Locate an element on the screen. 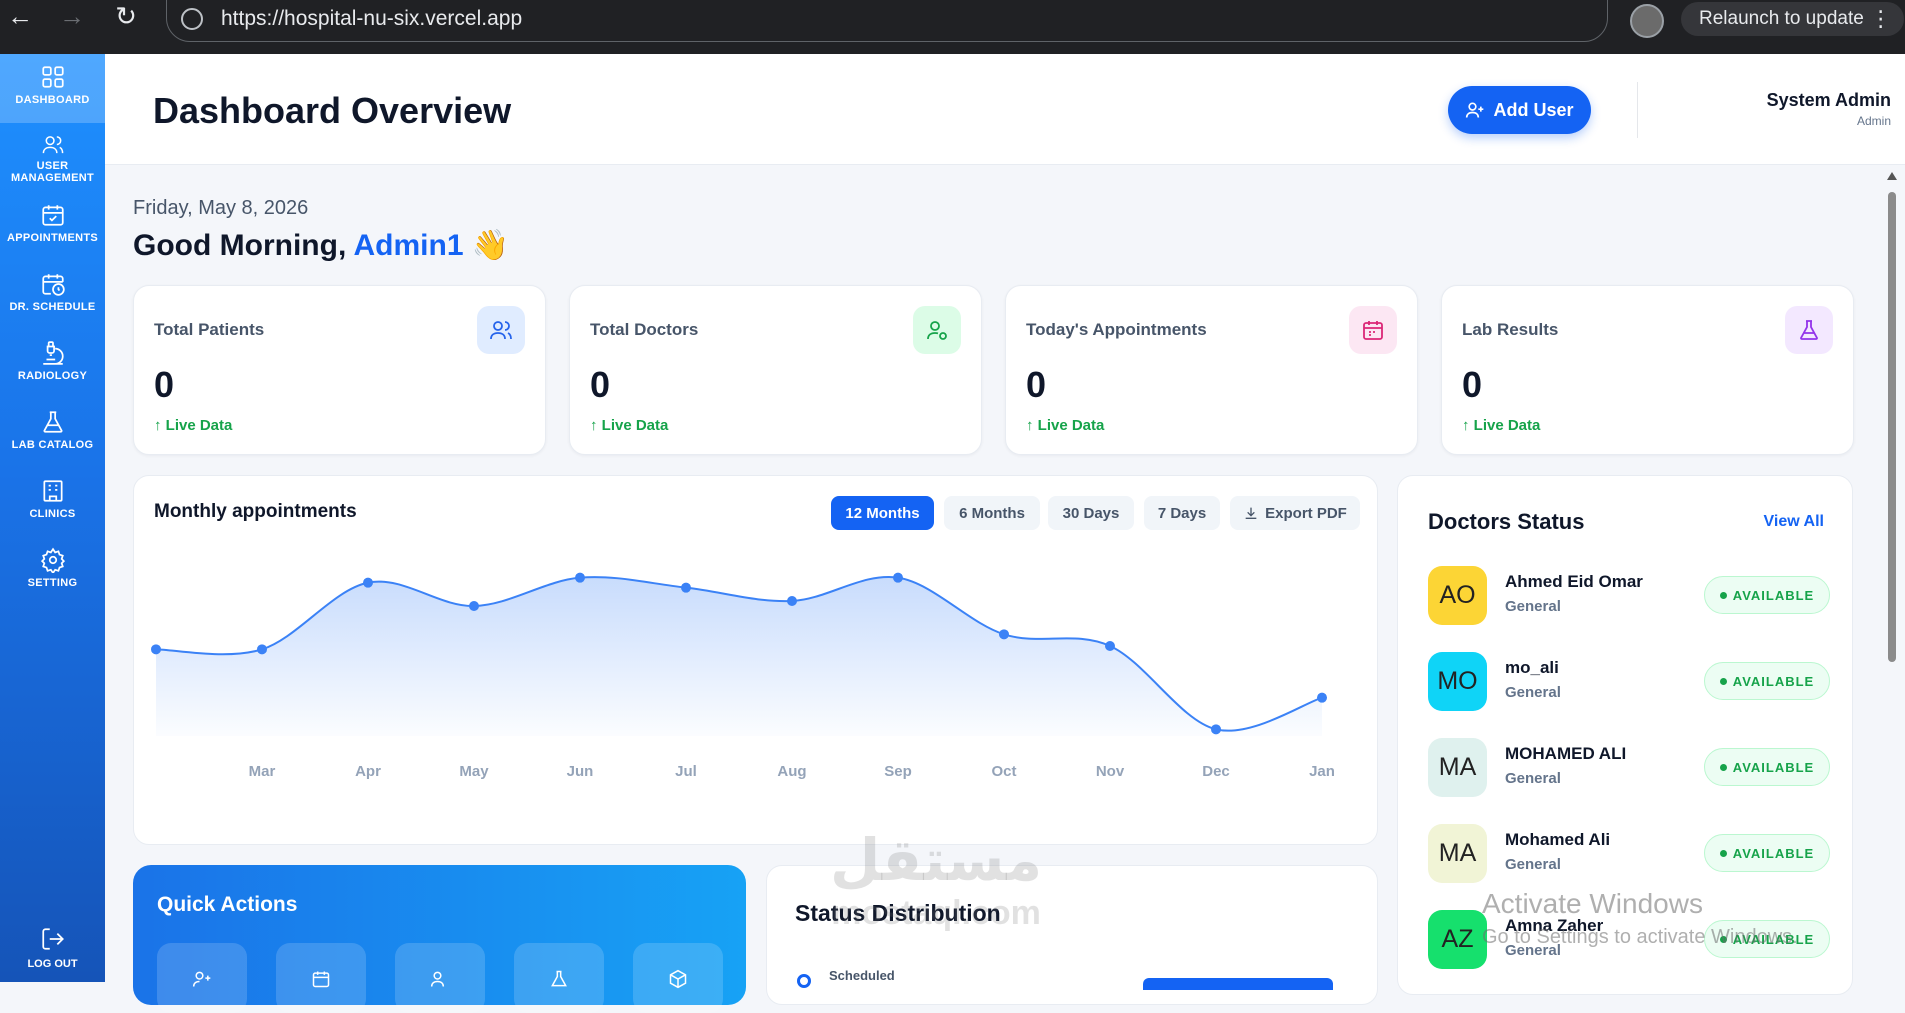 Image resolution: width=1905 pixels, height=1013 pixels. greeting-text: Good Morning, is located at coordinates (240, 245).